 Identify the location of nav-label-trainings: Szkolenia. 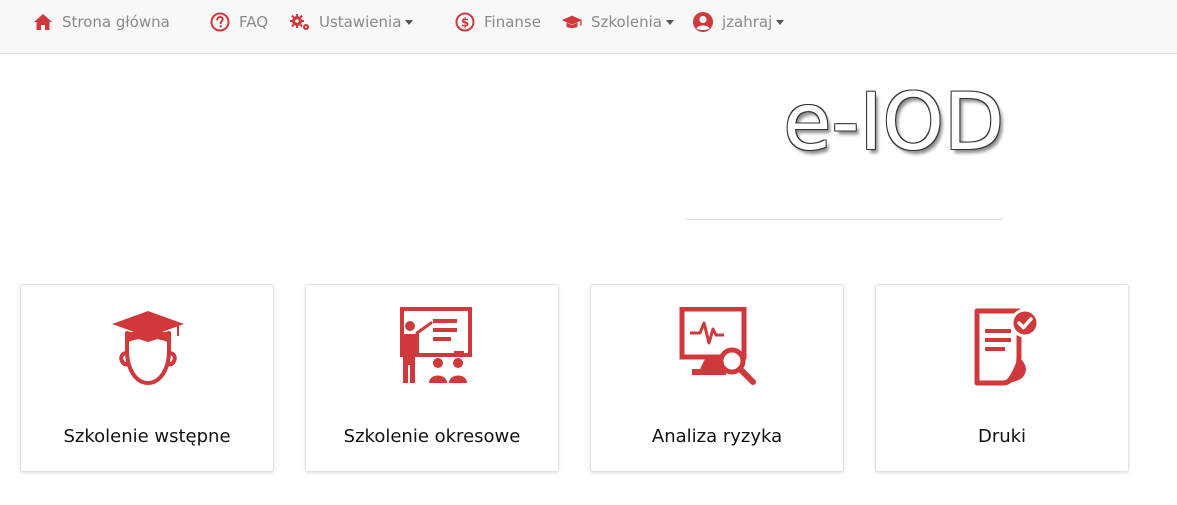
(626, 22).